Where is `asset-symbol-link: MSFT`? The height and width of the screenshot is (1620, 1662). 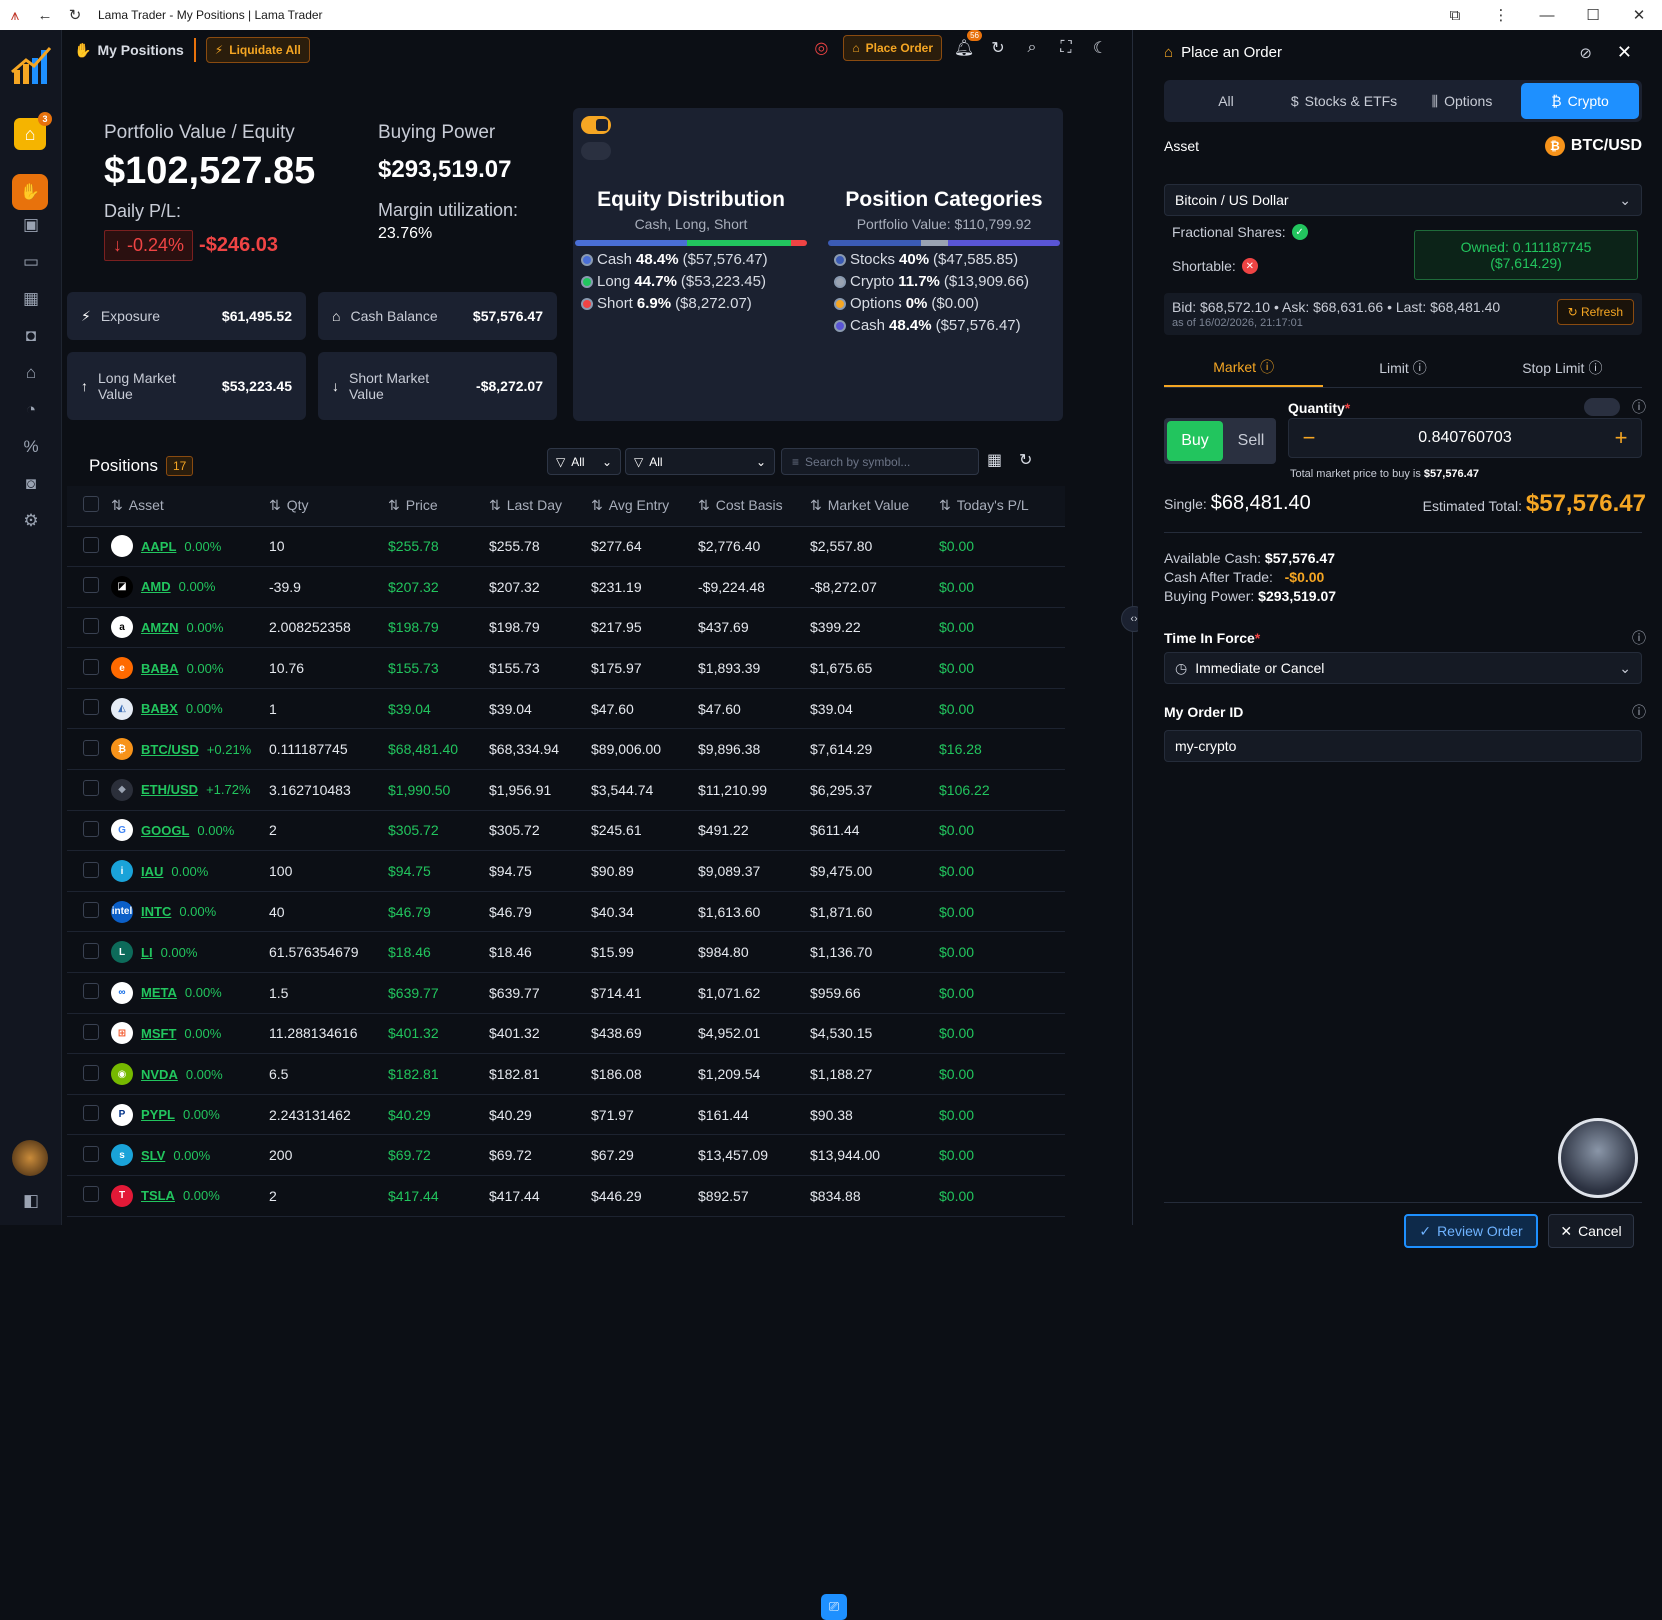
asset-symbol-link: MSFT is located at coordinates (158, 1033).